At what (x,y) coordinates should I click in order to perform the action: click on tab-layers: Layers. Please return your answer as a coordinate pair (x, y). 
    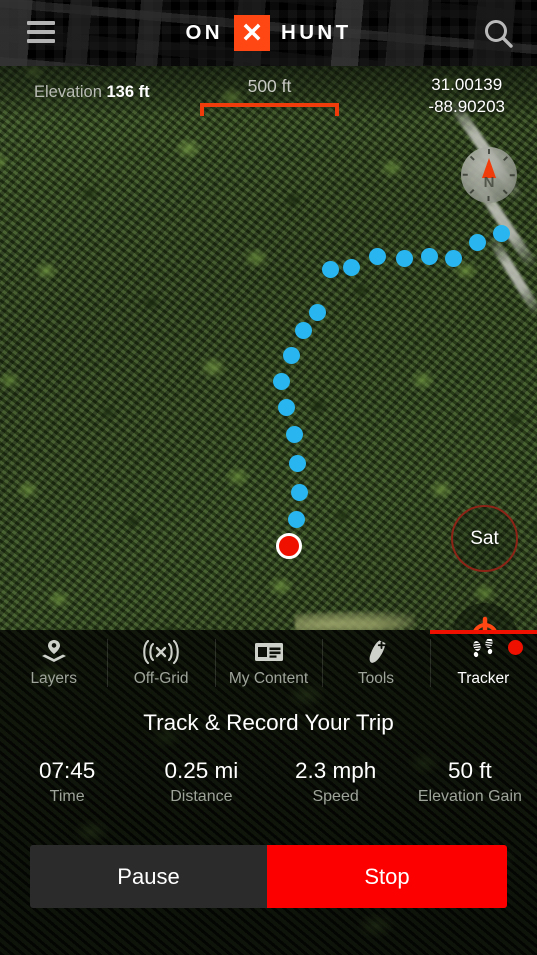
    Looking at the image, I should click on (53, 663).